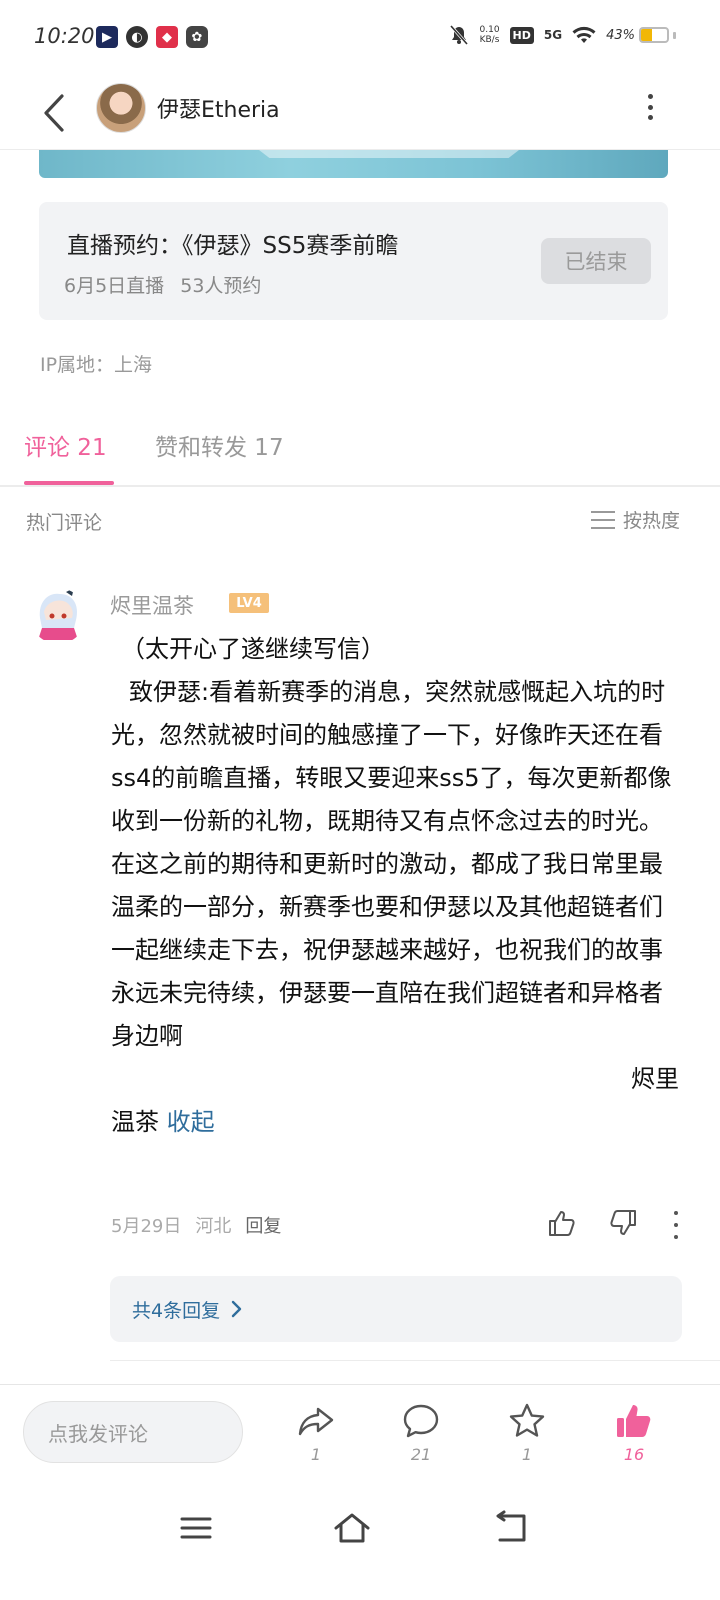 The image size is (720, 1600). What do you see at coordinates (360, 113) in the screenshot?
I see `header: 伊瑟Etheria` at bounding box center [360, 113].